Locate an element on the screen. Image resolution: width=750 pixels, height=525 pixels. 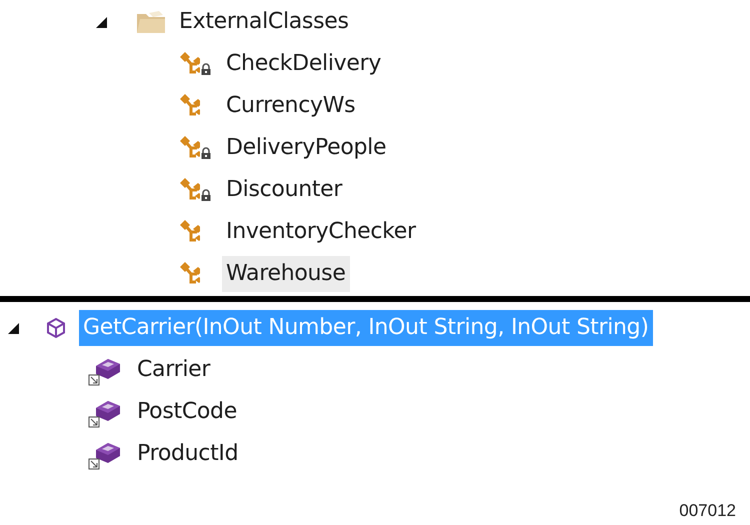
folder-icon is located at coordinates (151, 22).